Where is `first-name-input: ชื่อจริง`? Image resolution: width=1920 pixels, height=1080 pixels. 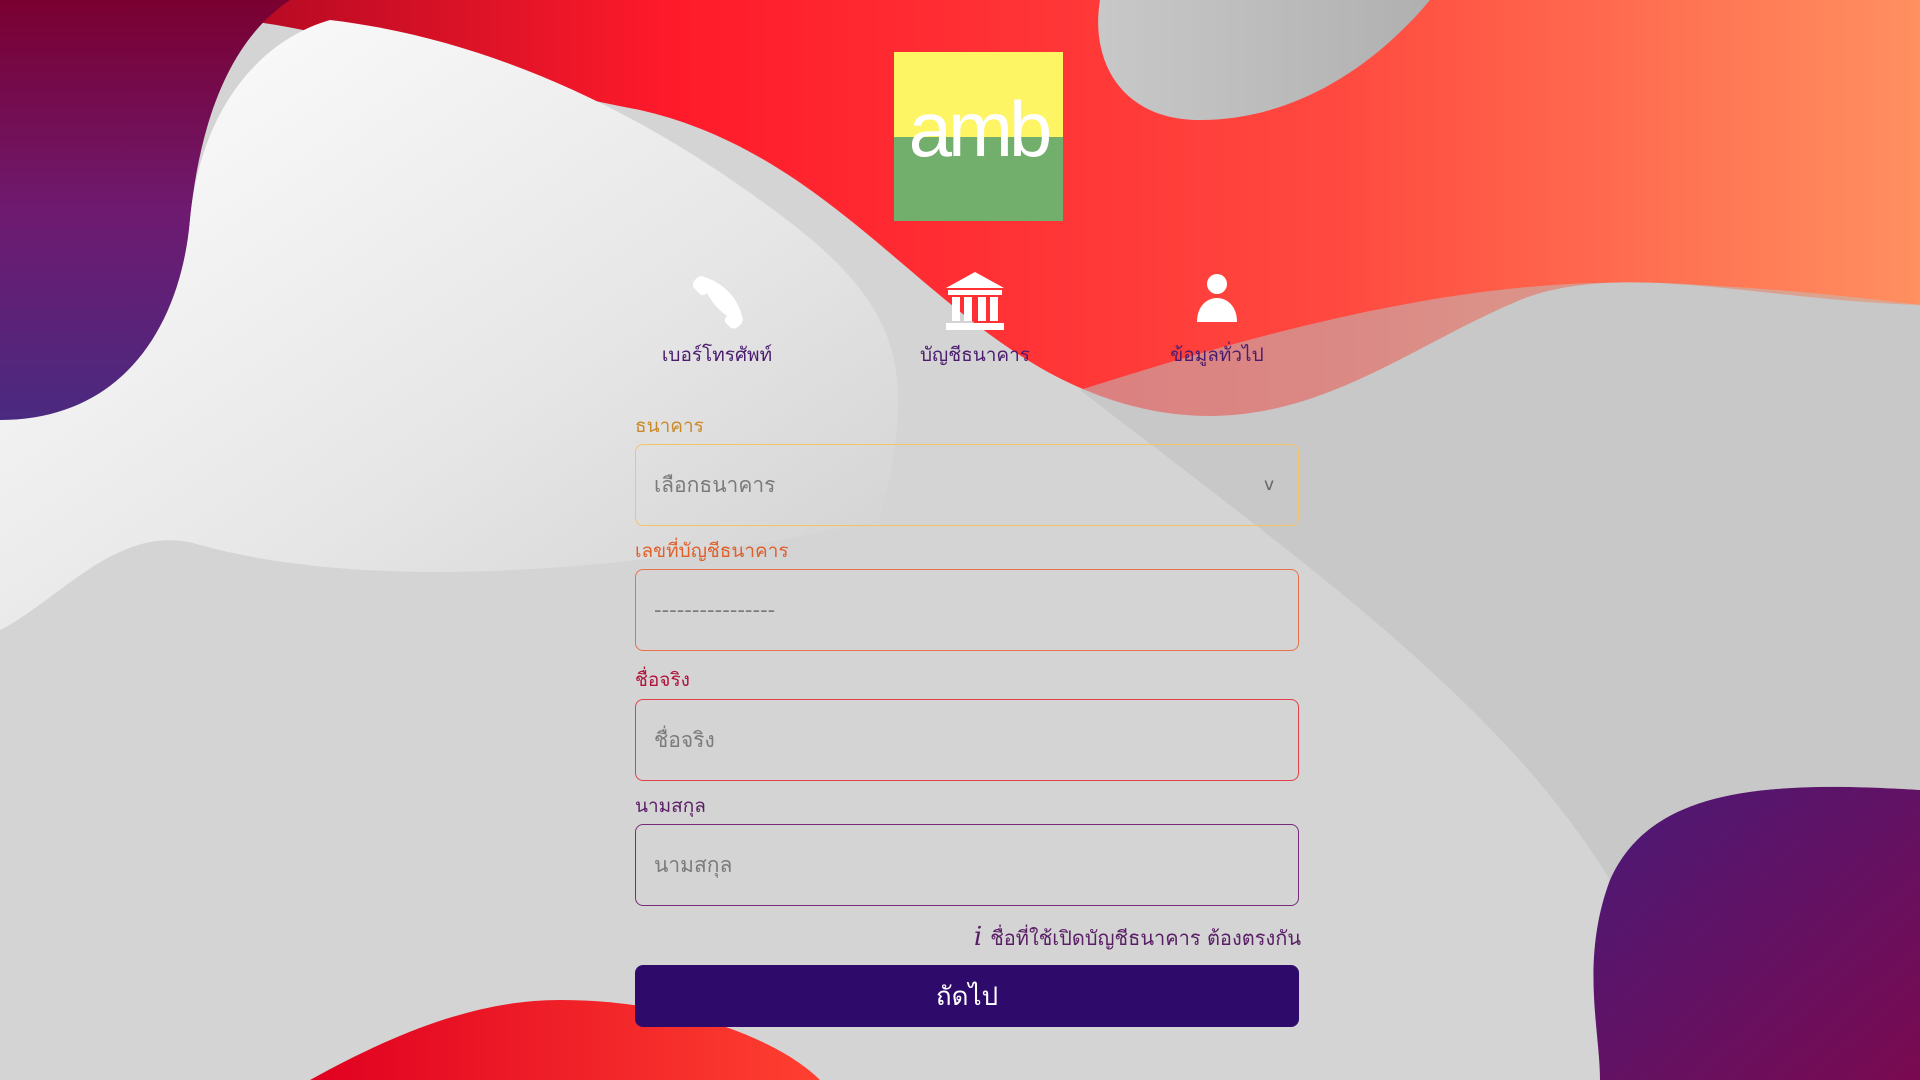
first-name-input: ชื่อจริง is located at coordinates (967, 740).